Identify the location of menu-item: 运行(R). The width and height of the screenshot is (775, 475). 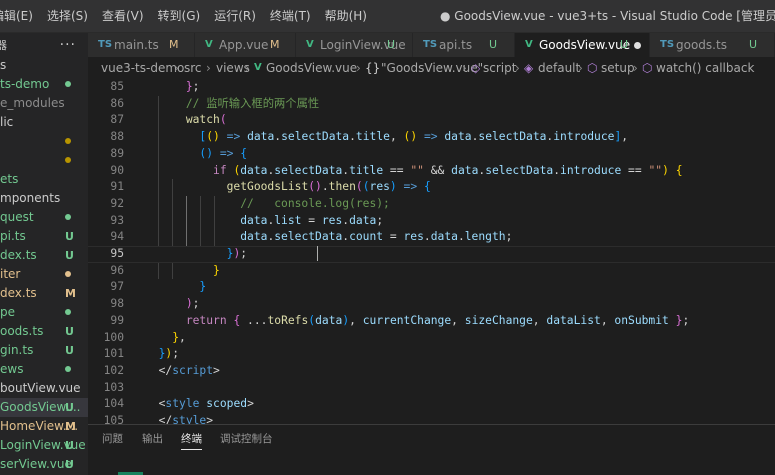
(235, 16).